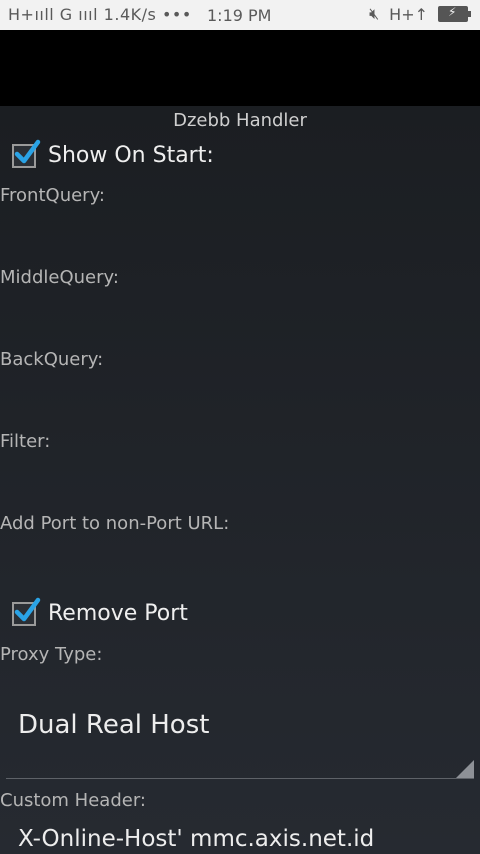  What do you see at coordinates (53, 14) in the screenshot?
I see `signal-bars-icon: H+ııll G ıııl` at bounding box center [53, 14].